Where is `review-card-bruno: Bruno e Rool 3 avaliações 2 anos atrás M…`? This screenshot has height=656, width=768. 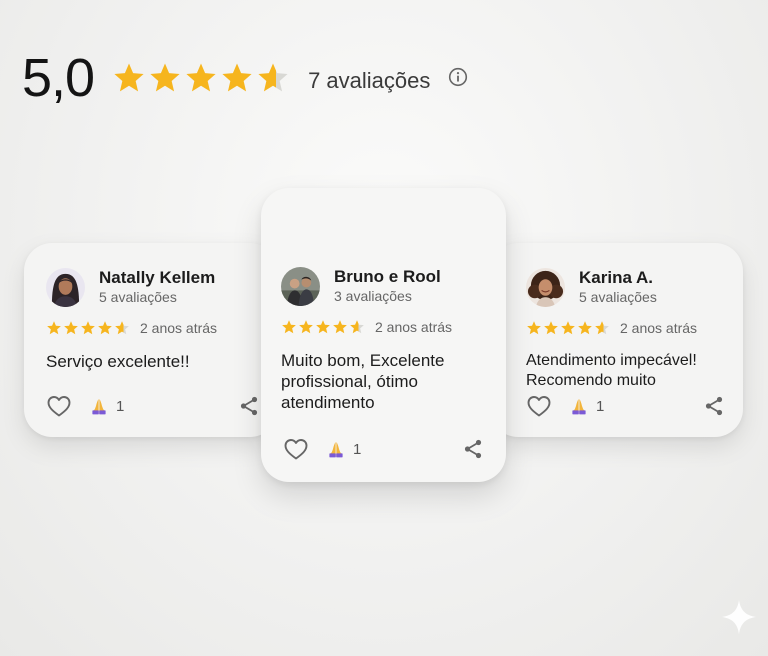 review-card-bruno: Bruno e Rool 3 avaliações 2 anos atrás M… is located at coordinates (383, 335).